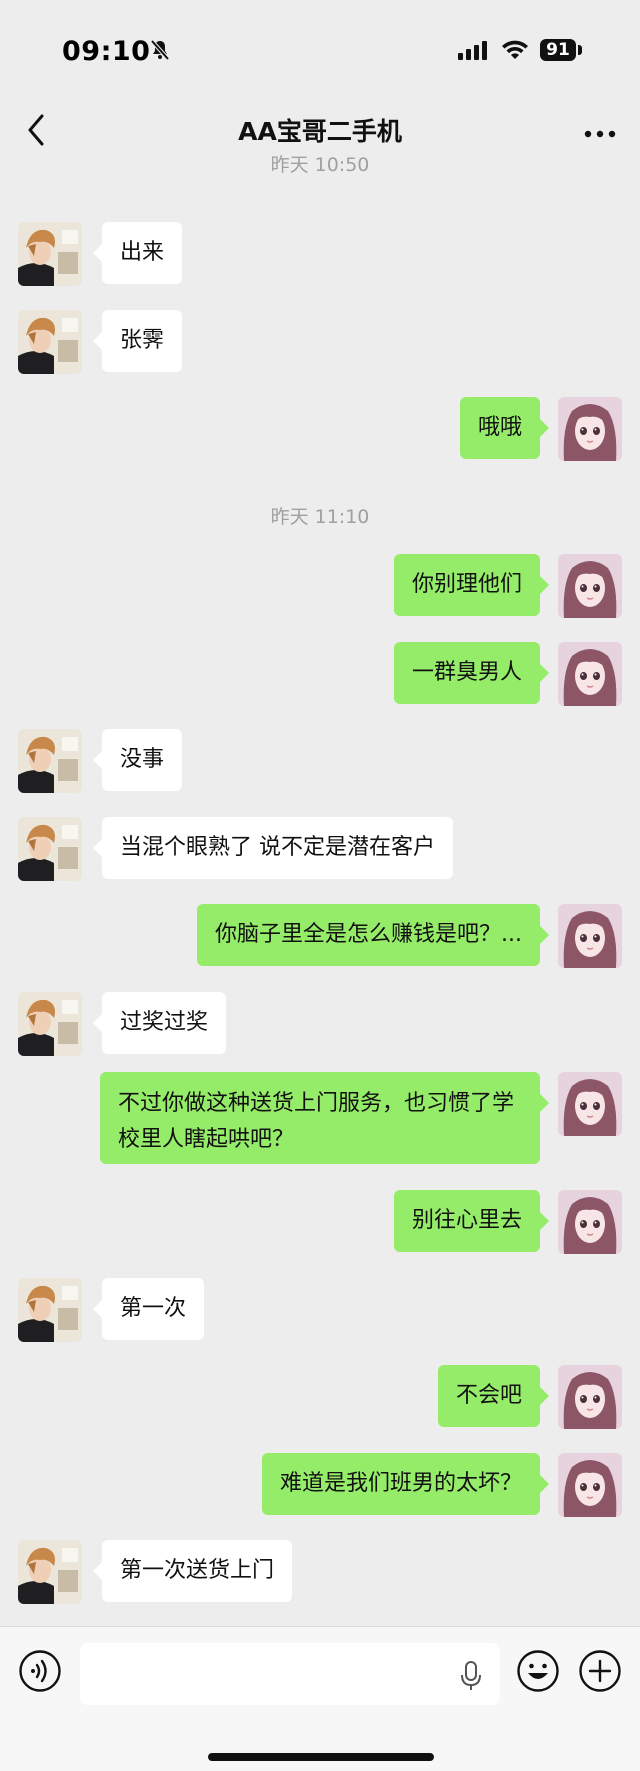 The image size is (640, 1771). Describe the element at coordinates (600, 133) in the screenshot. I see `more-dots-icon` at that location.